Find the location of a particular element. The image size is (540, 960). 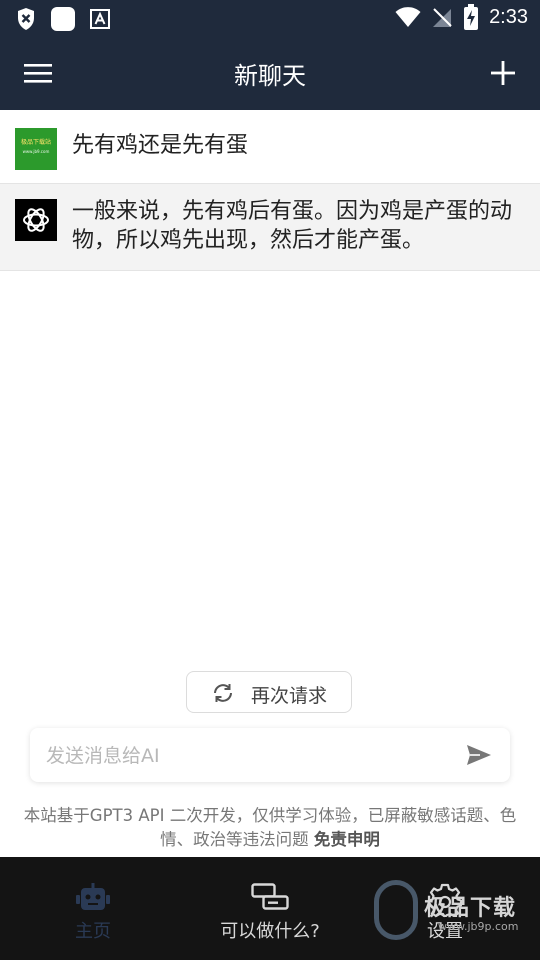

new-chat-plus-icon is located at coordinates (503, 73).